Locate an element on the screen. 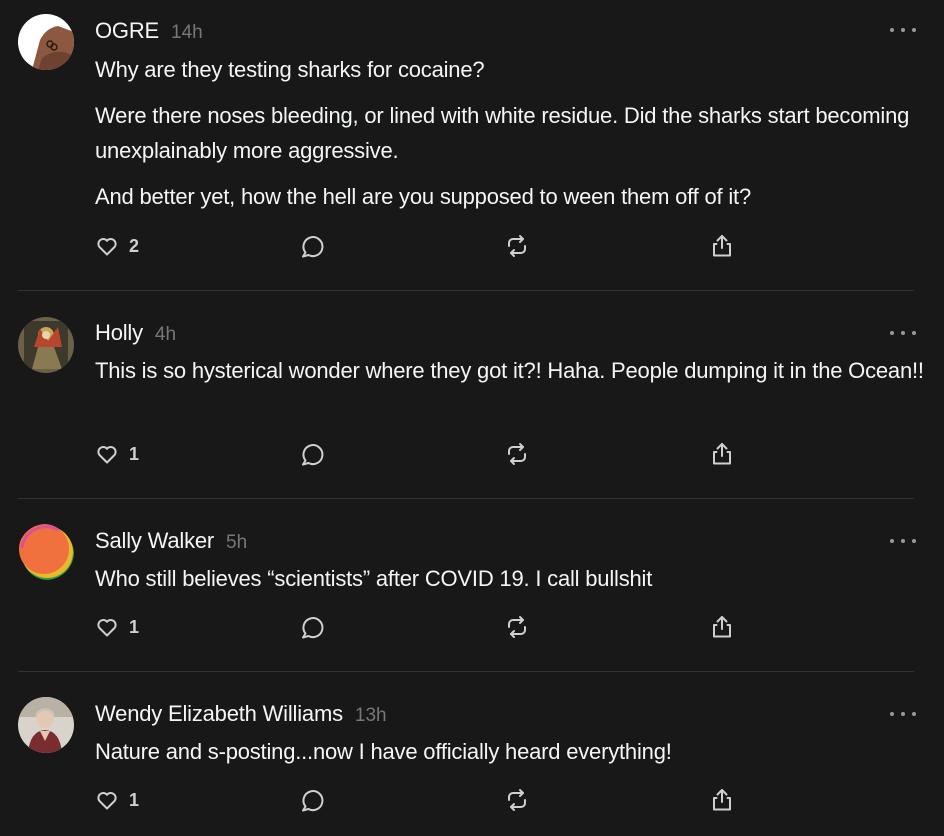  username: Sally Walker is located at coordinates (154, 541).